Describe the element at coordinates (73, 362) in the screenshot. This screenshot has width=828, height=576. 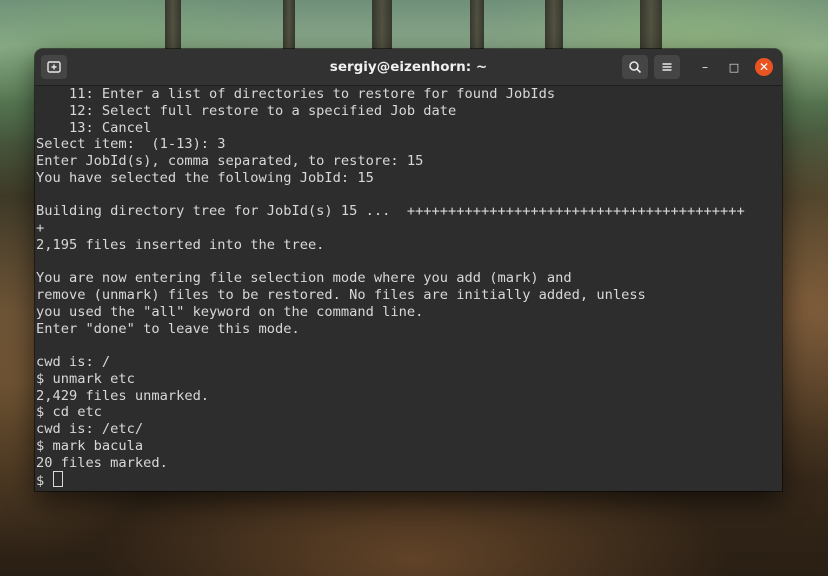
I see `terminal-line: cwd is: /` at that location.